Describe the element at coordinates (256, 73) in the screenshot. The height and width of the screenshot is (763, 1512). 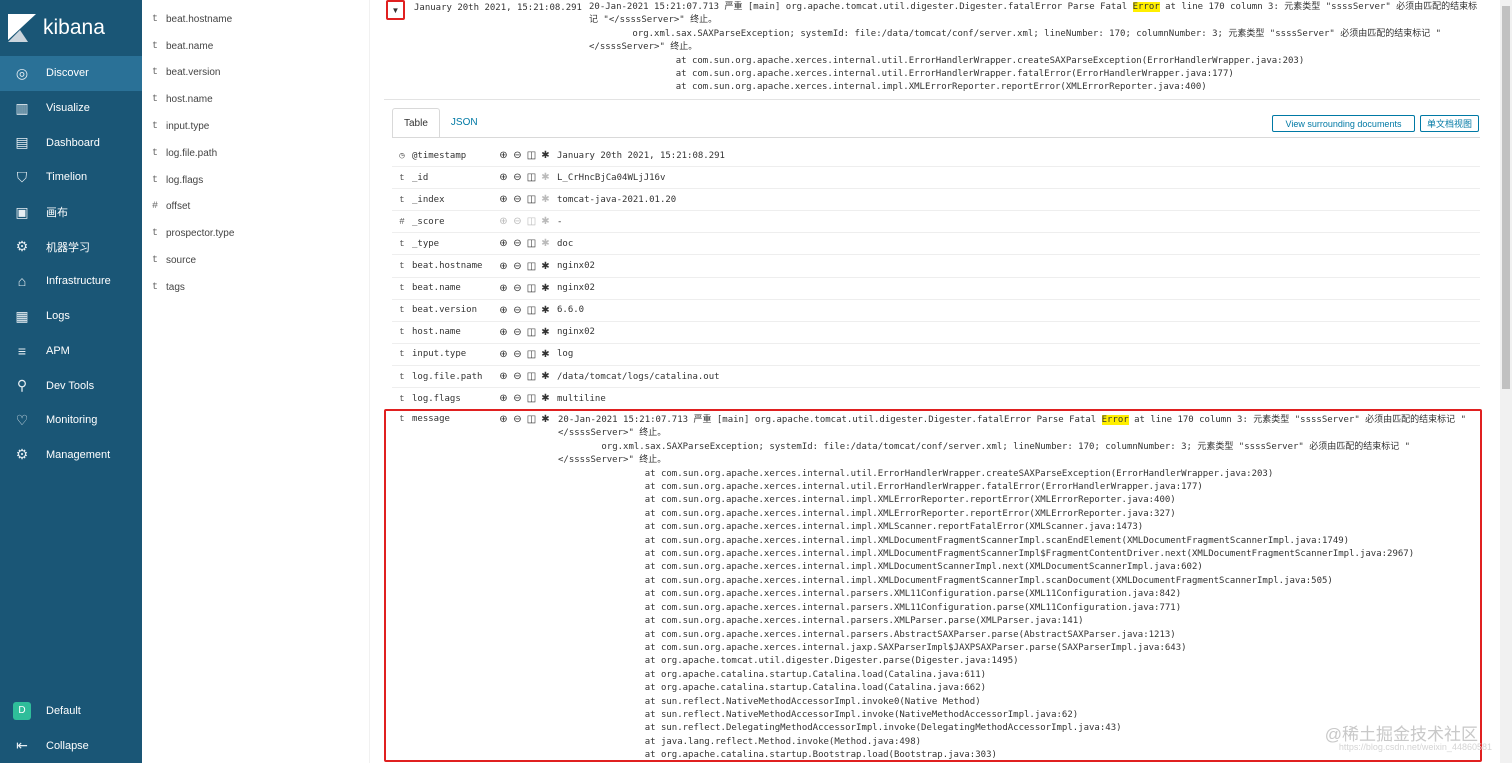
I see `field-list-item: t beat.version` at that location.